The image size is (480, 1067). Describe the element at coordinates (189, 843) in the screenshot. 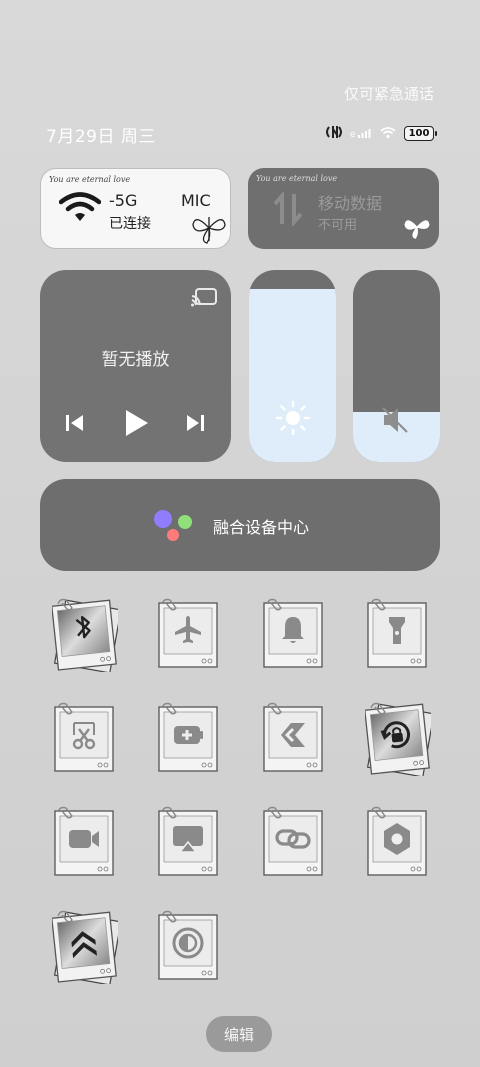

I see `toggle-screen-share` at that location.